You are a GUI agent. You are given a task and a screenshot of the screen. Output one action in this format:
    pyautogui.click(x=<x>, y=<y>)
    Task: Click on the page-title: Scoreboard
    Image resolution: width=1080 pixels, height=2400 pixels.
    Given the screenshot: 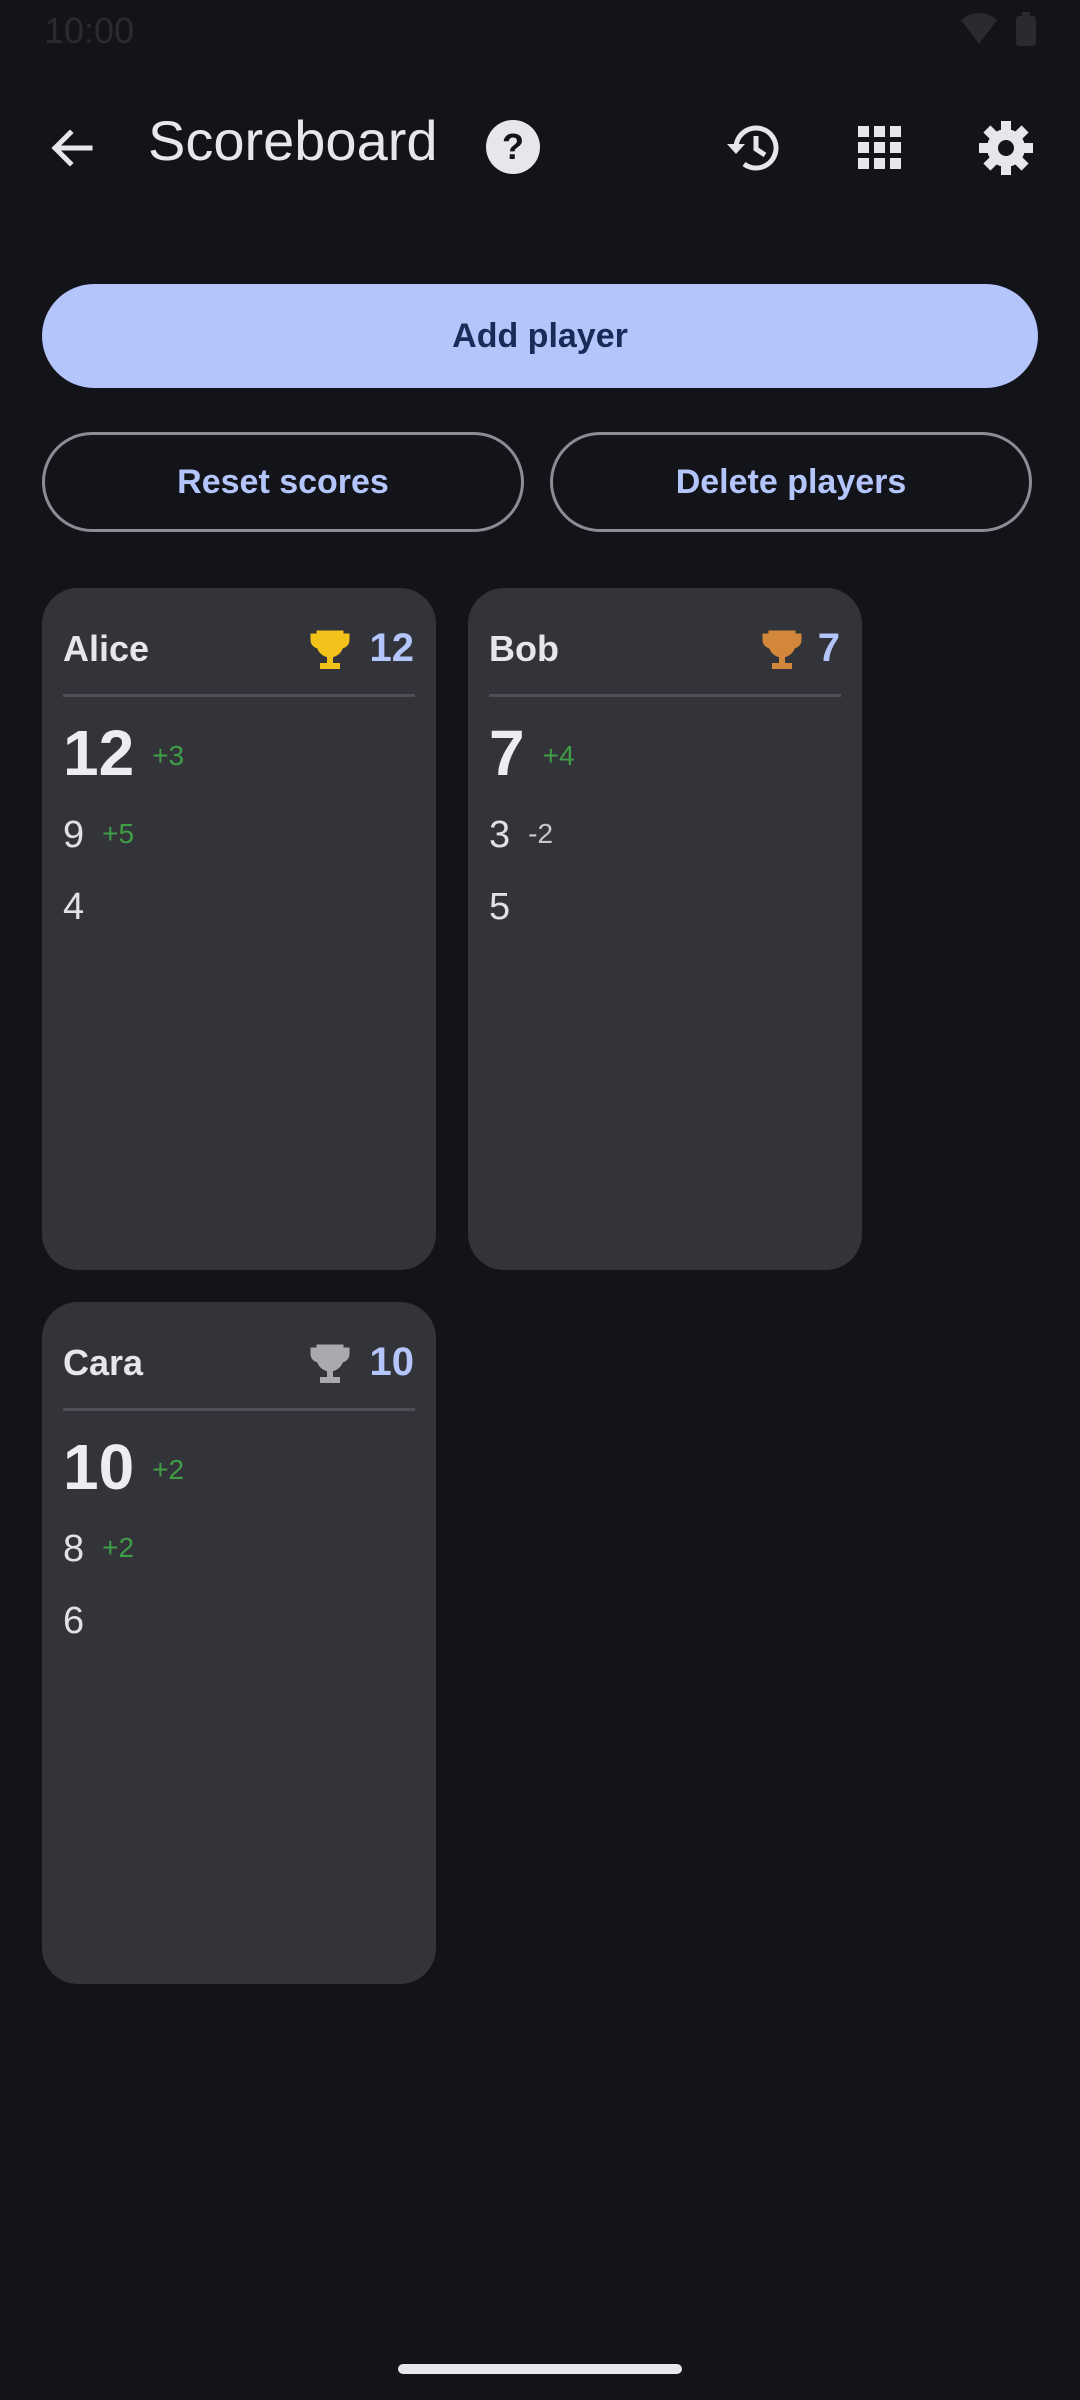 What is the action you would take?
    pyautogui.click(x=293, y=140)
    